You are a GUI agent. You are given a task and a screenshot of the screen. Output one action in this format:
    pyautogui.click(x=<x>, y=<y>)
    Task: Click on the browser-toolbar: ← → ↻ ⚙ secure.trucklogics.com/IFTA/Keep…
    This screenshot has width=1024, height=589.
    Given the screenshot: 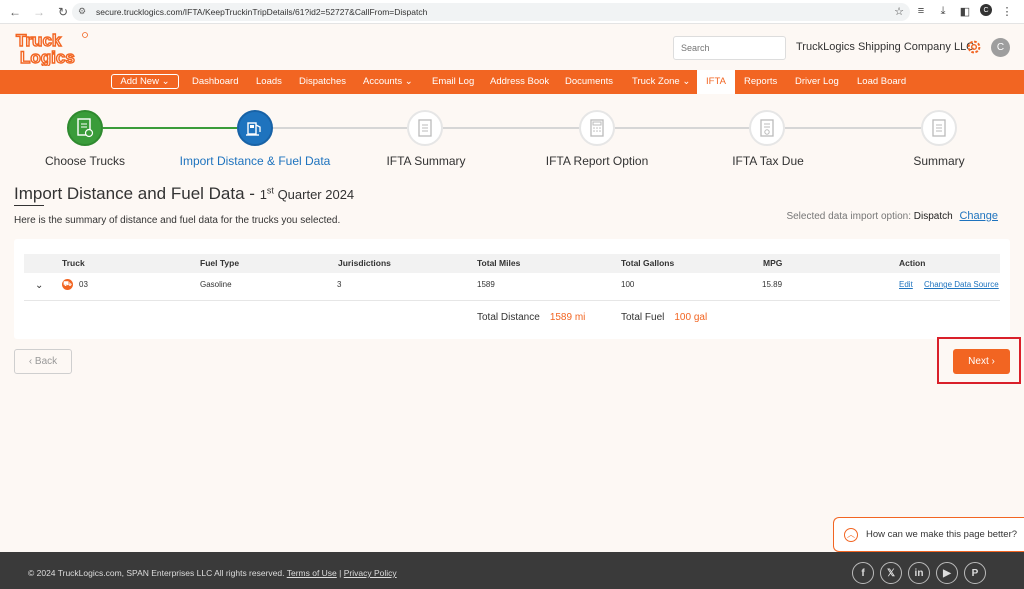 What is the action you would take?
    pyautogui.click(x=512, y=12)
    